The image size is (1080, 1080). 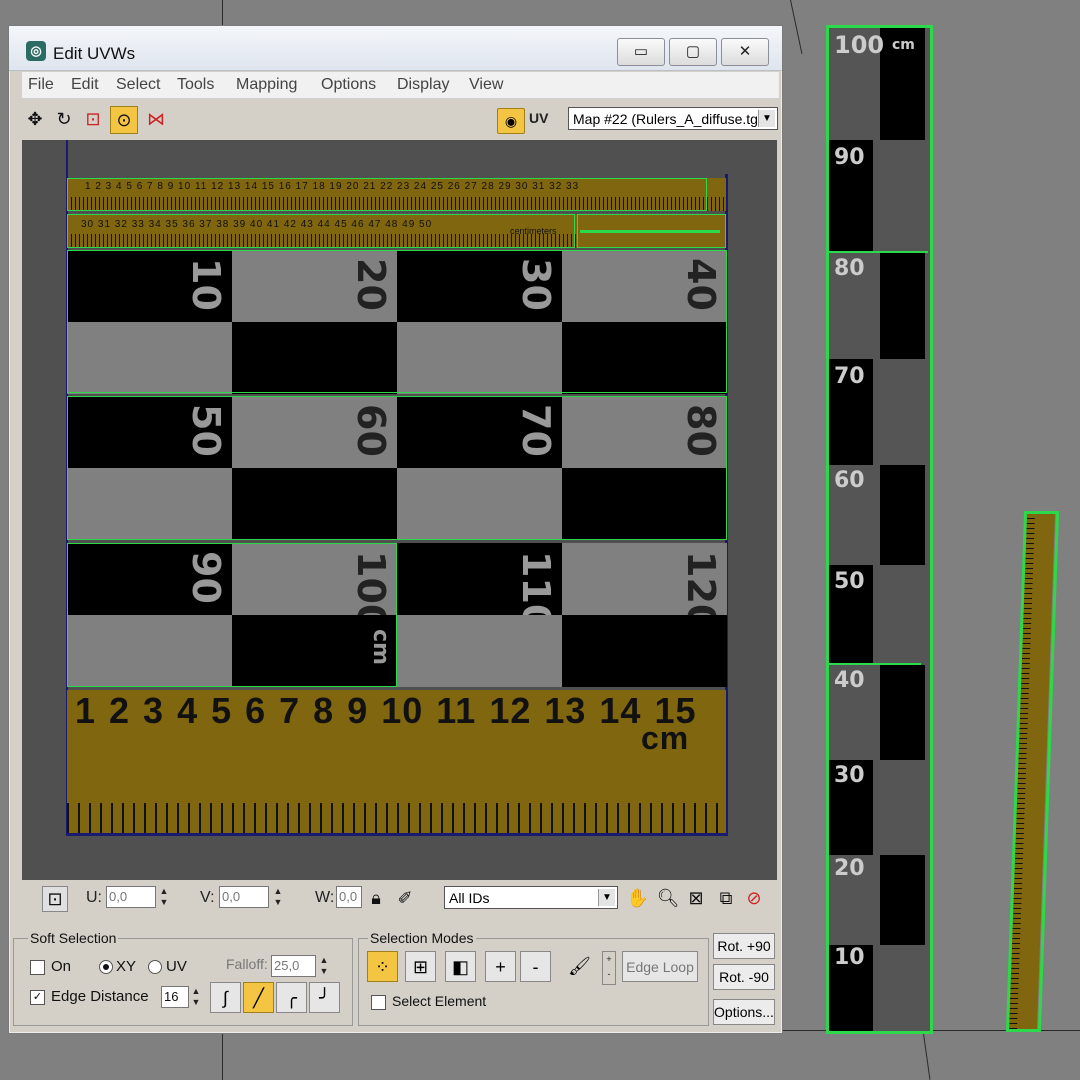 I want to click on xy-radio, so click(x=106, y=967).